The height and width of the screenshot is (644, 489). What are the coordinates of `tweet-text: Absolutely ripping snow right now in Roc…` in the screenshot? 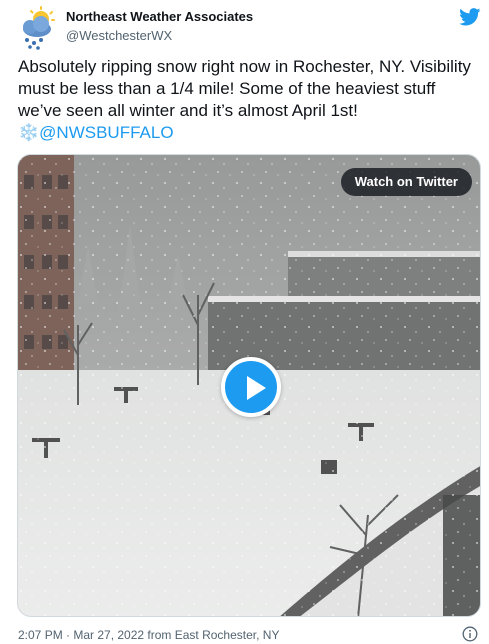 It's located at (248, 100).